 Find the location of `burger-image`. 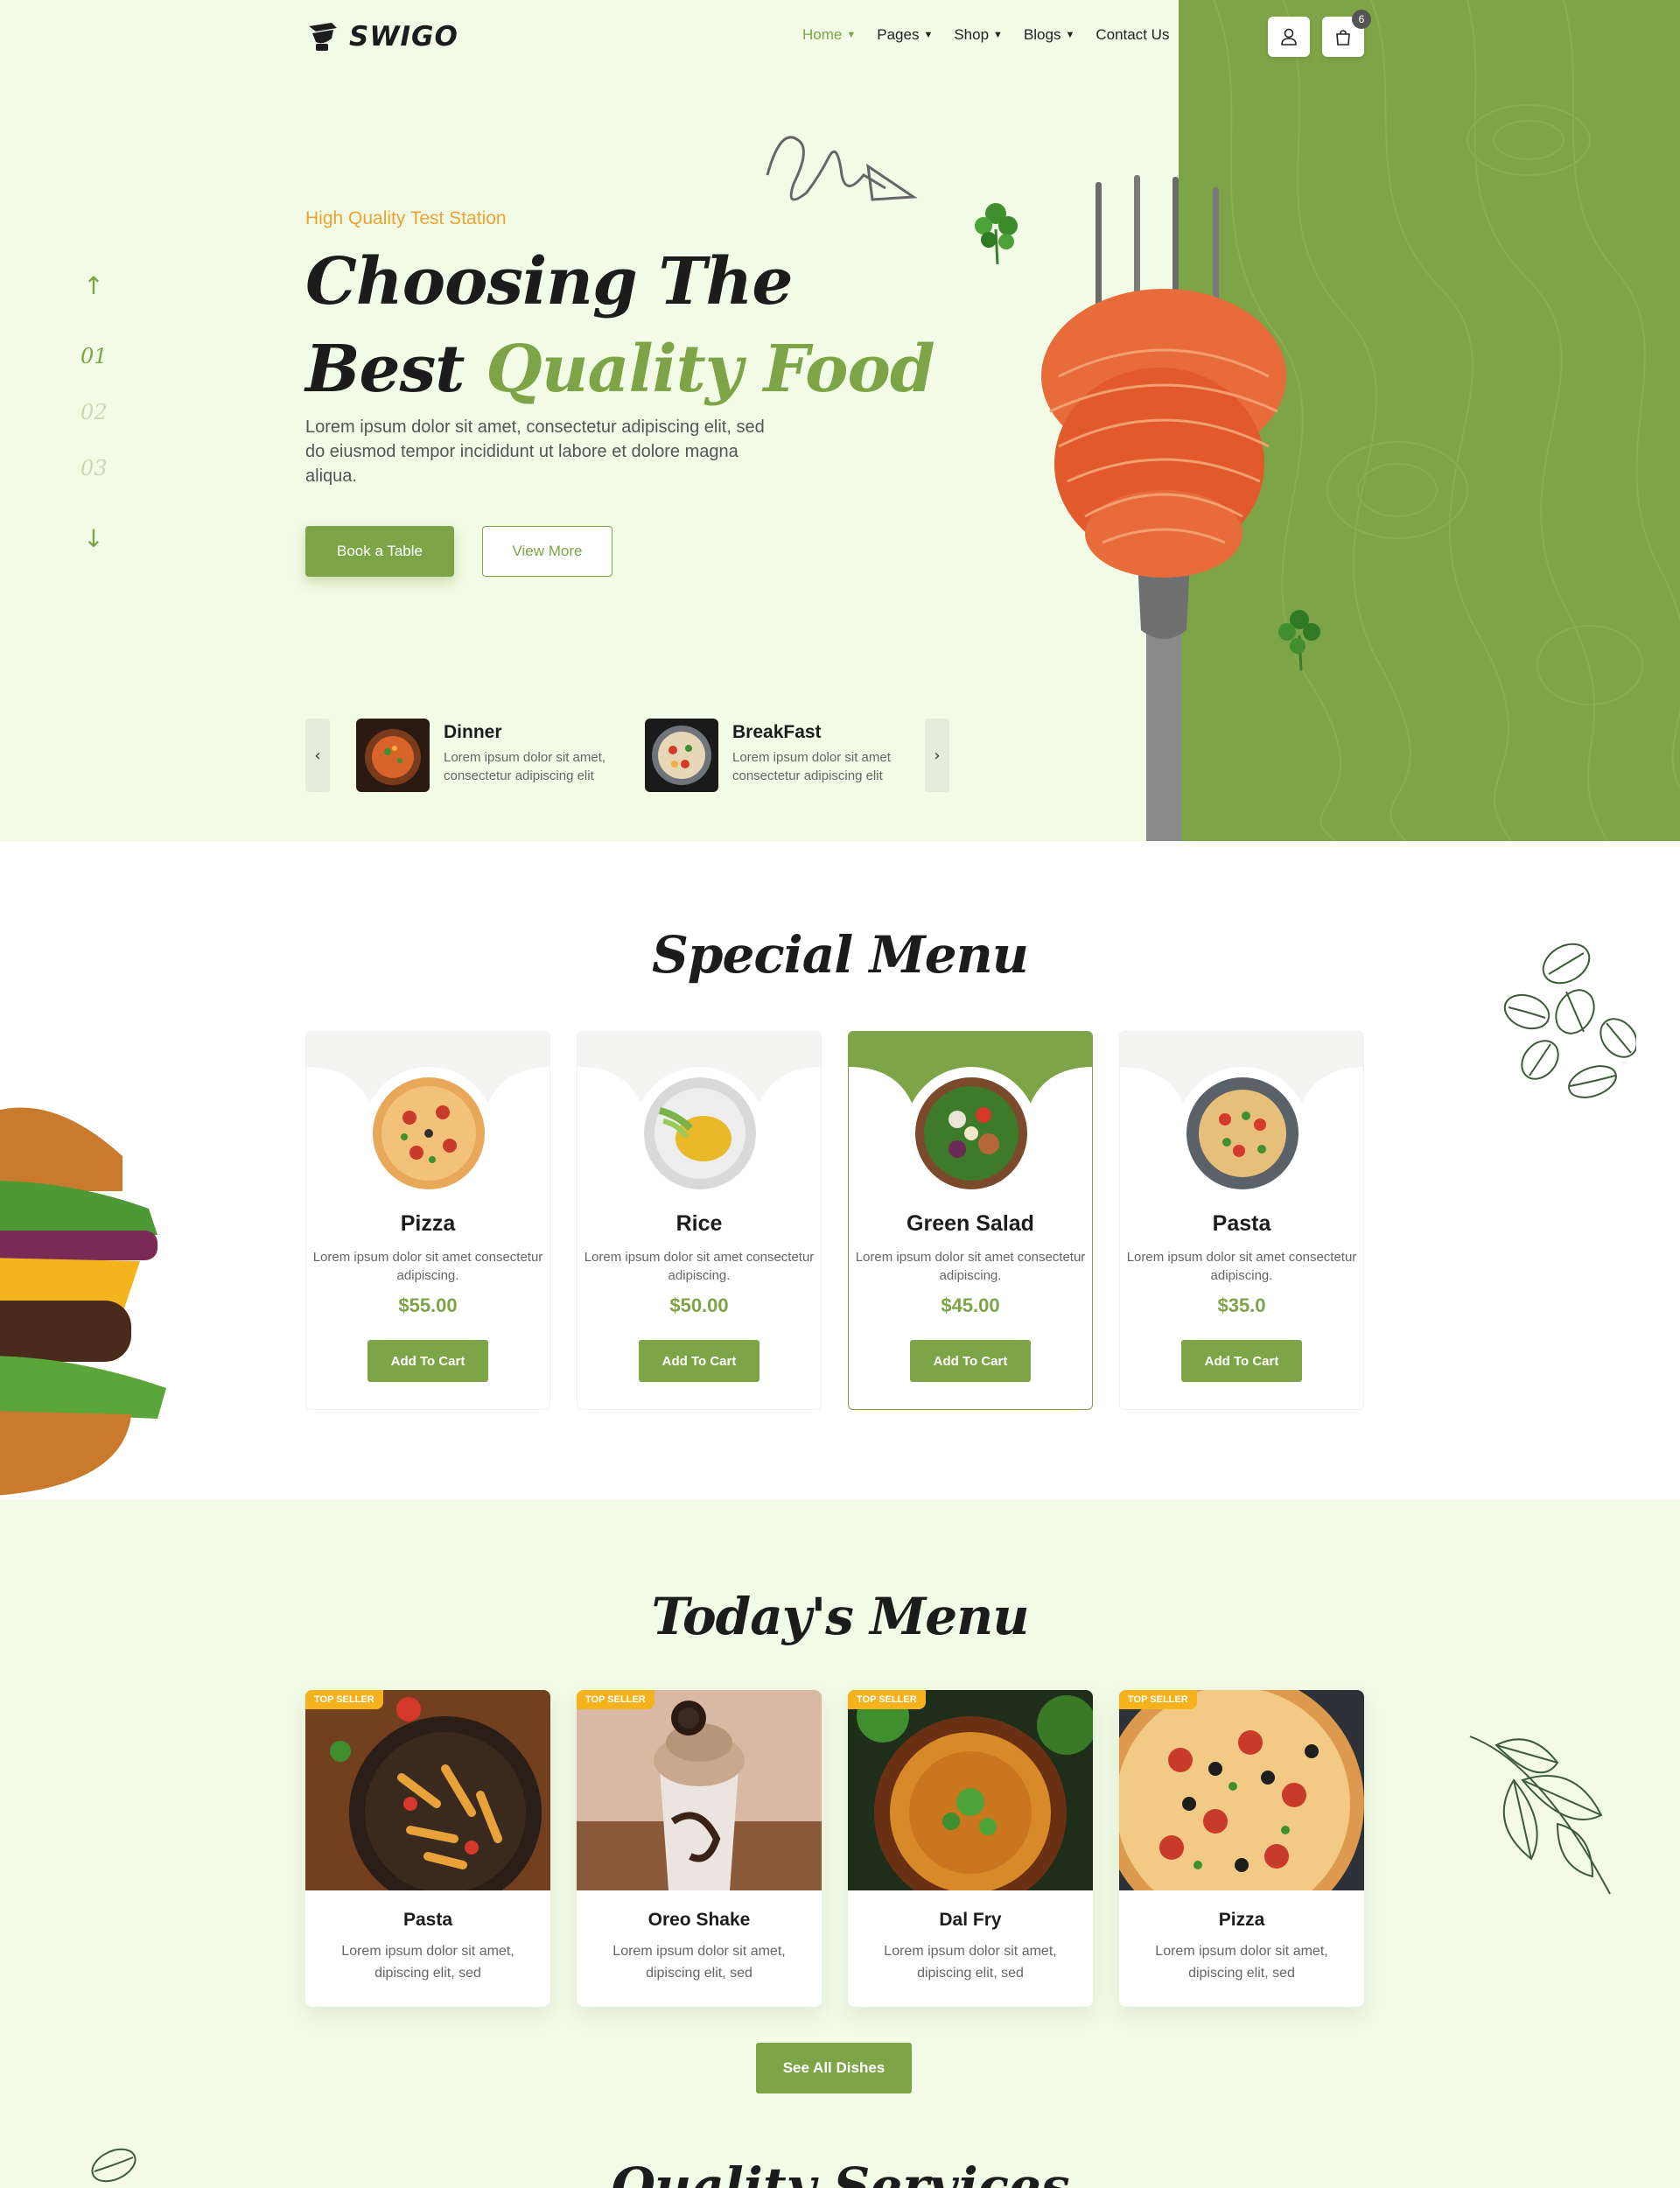

burger-image is located at coordinates (83, 1301).